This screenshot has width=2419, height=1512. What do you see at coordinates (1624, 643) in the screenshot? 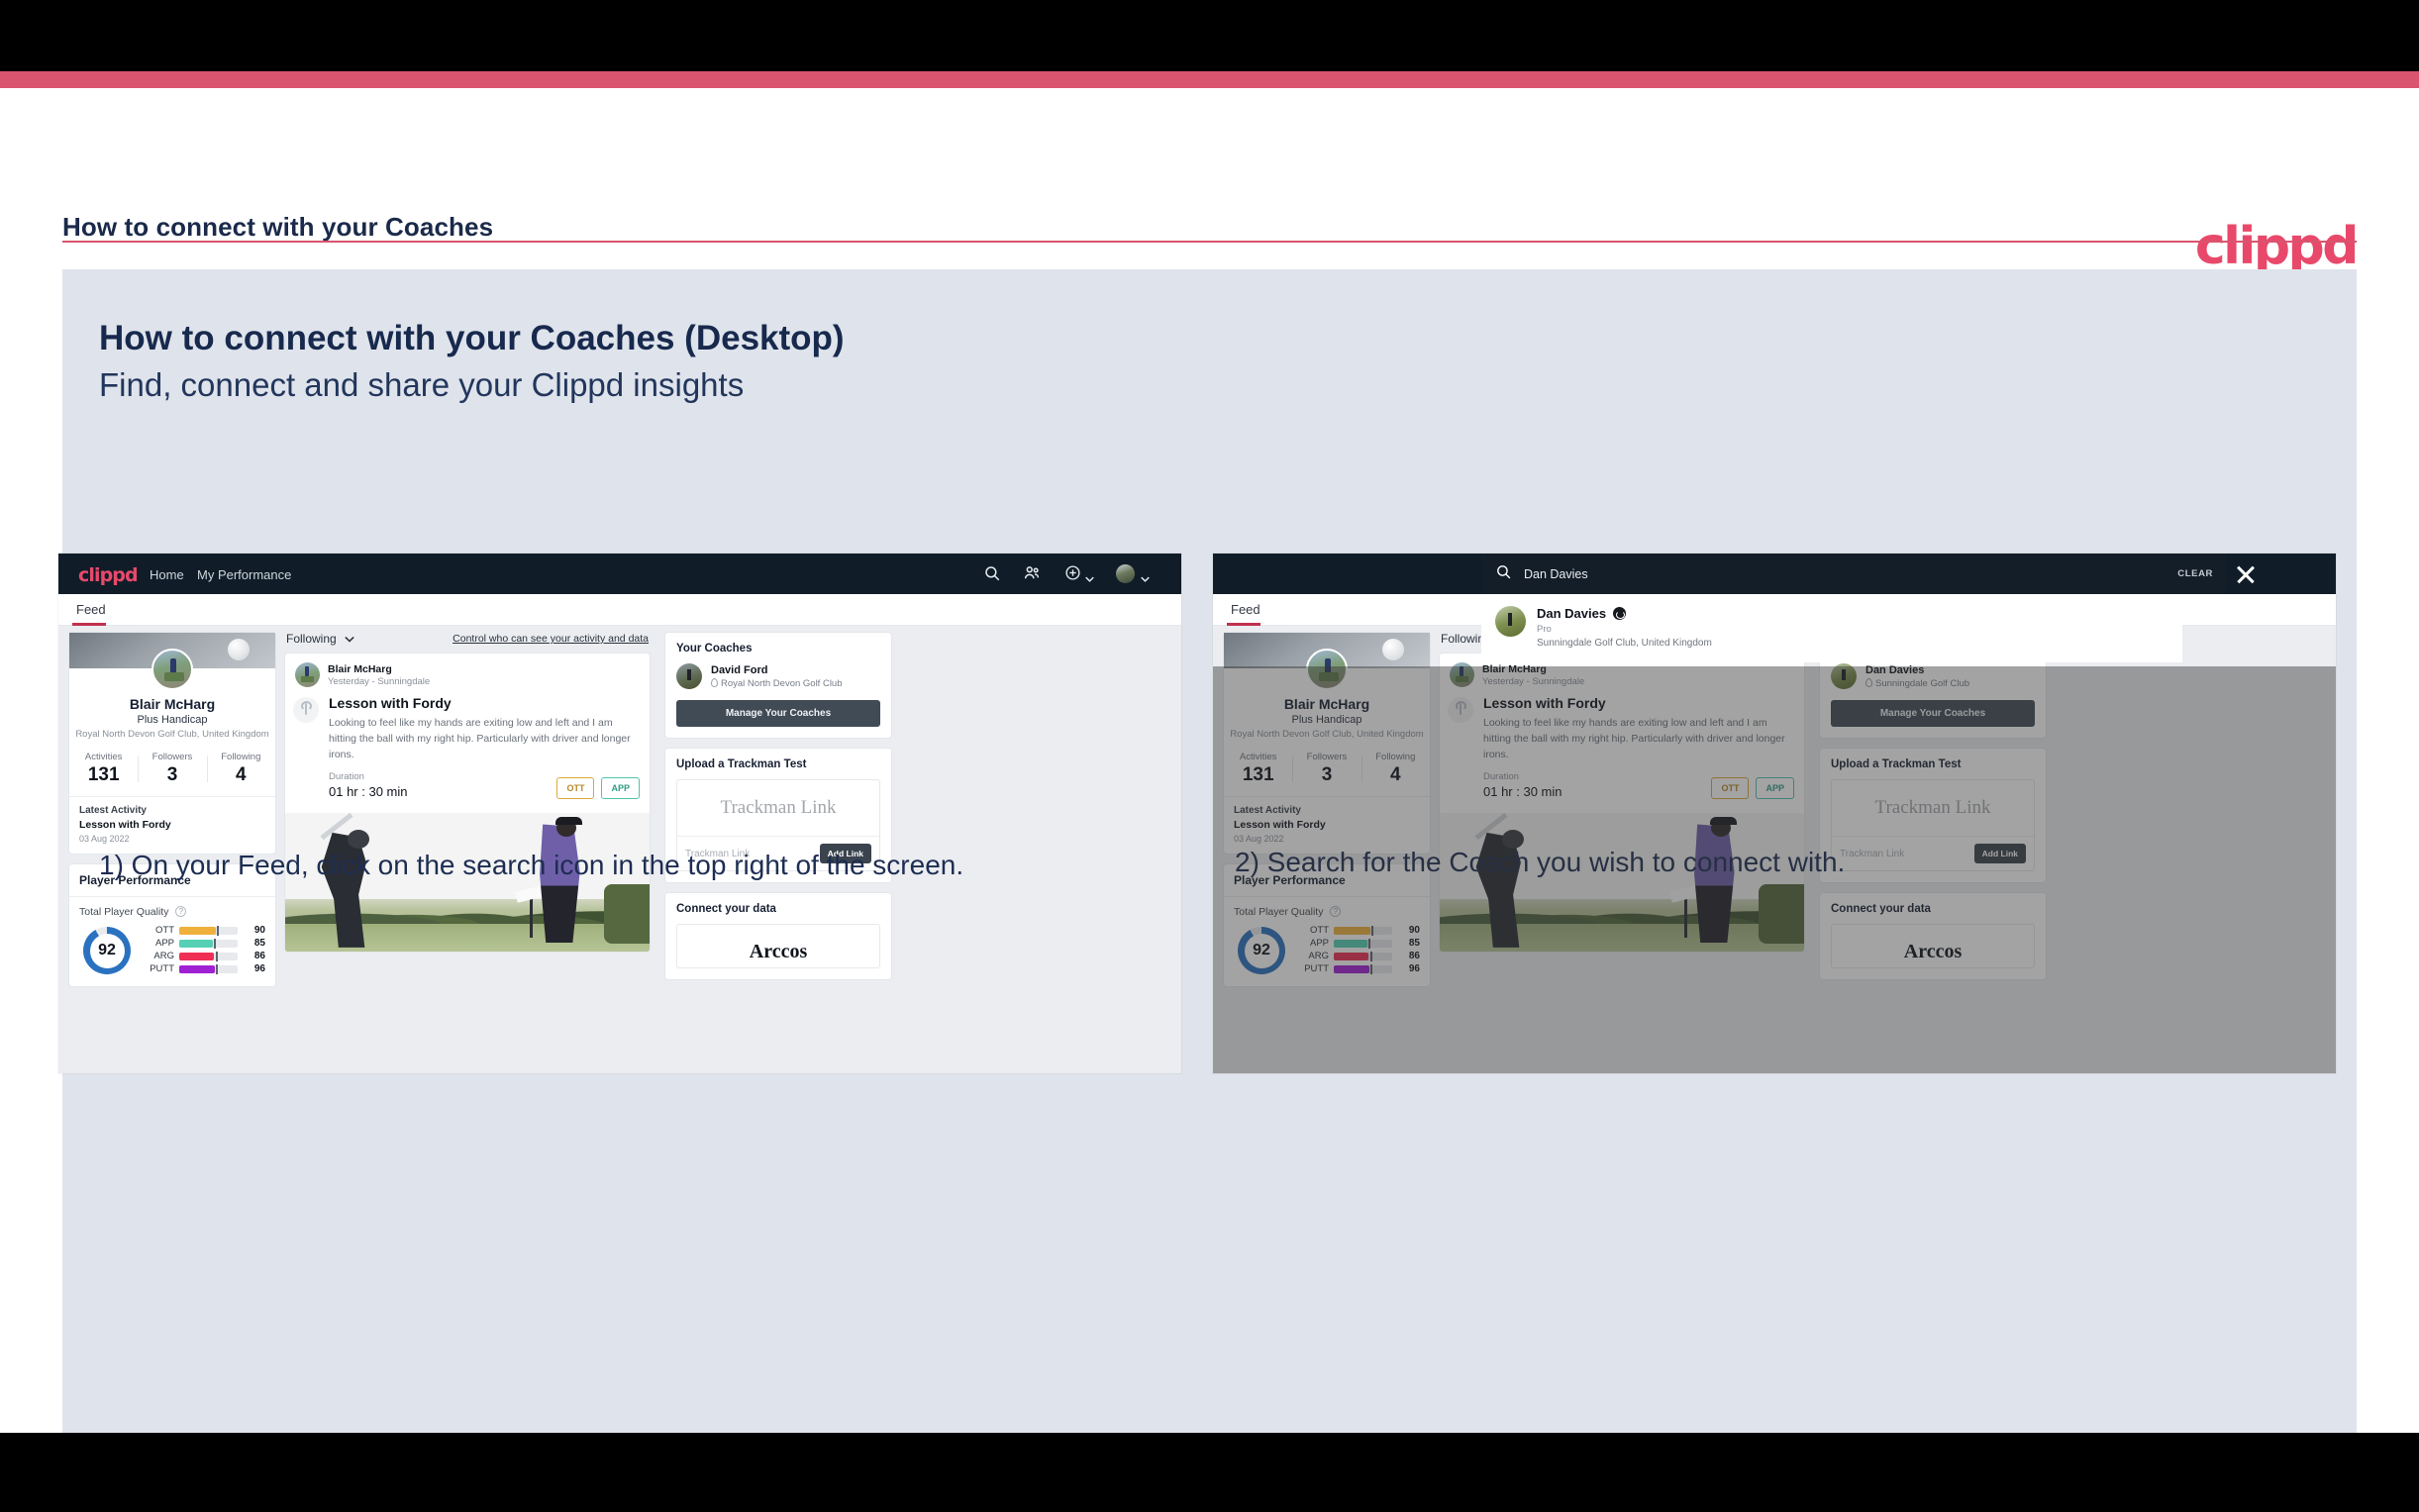
I see `search-result-club: Sunningdale Golf Club, United Kingdom` at bounding box center [1624, 643].